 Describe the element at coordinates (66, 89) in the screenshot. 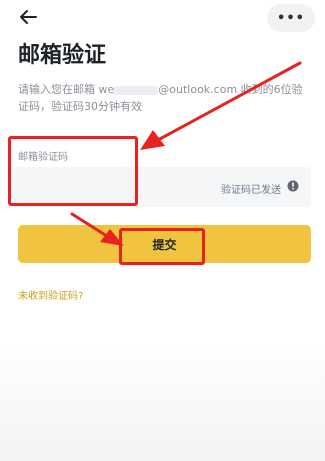

I see `description-prefix: 请输入您在邮箱 we` at that location.